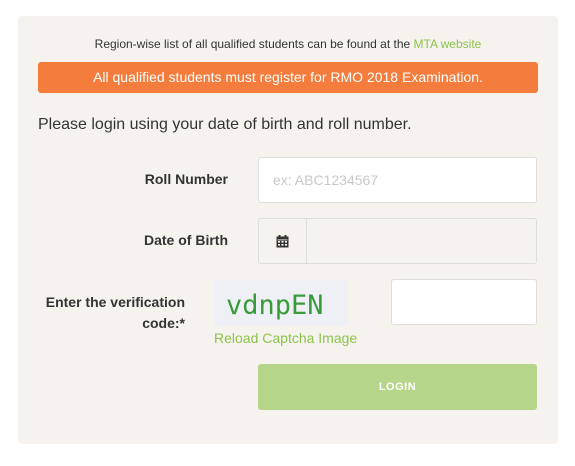  I want to click on date-of-birth-input, so click(421, 241).